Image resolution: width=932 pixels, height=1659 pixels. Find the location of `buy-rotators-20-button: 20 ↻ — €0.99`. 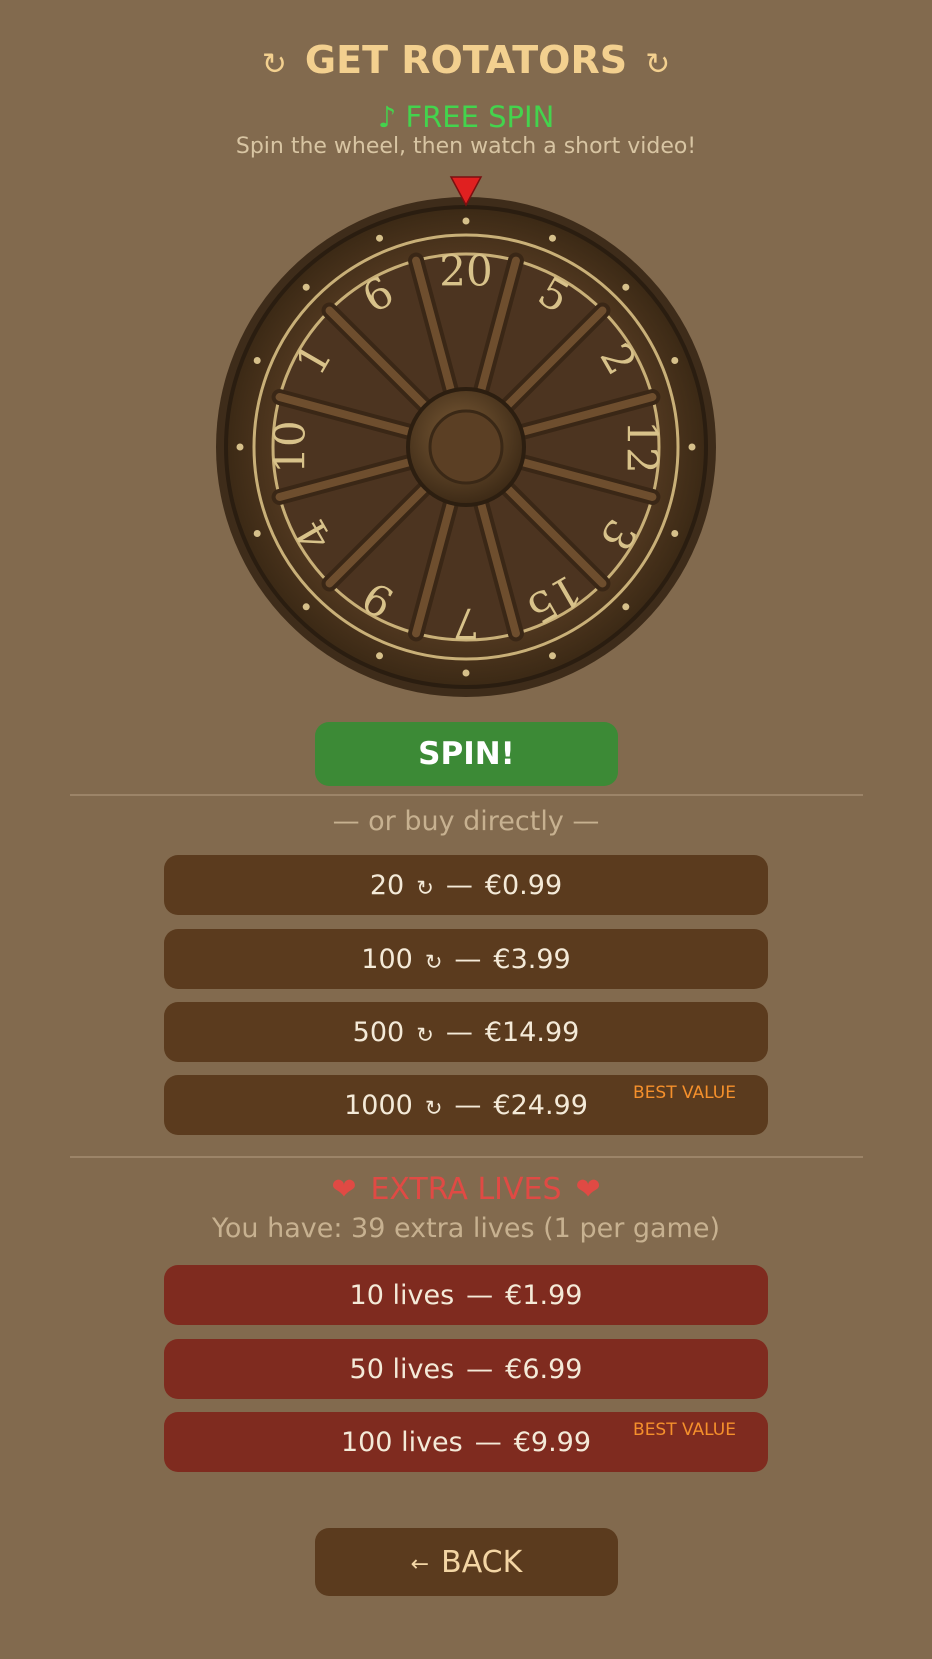

buy-rotators-20-button: 20 ↻ — €0.99 is located at coordinates (466, 885).